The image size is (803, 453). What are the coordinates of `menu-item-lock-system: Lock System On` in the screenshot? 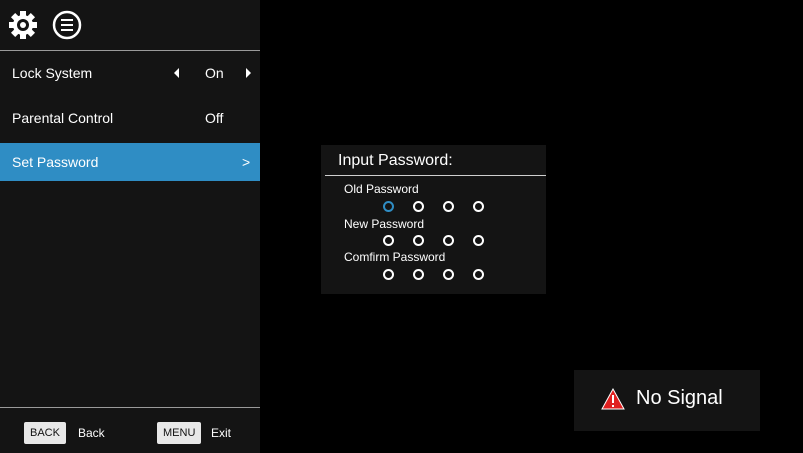 It's located at (130, 73).